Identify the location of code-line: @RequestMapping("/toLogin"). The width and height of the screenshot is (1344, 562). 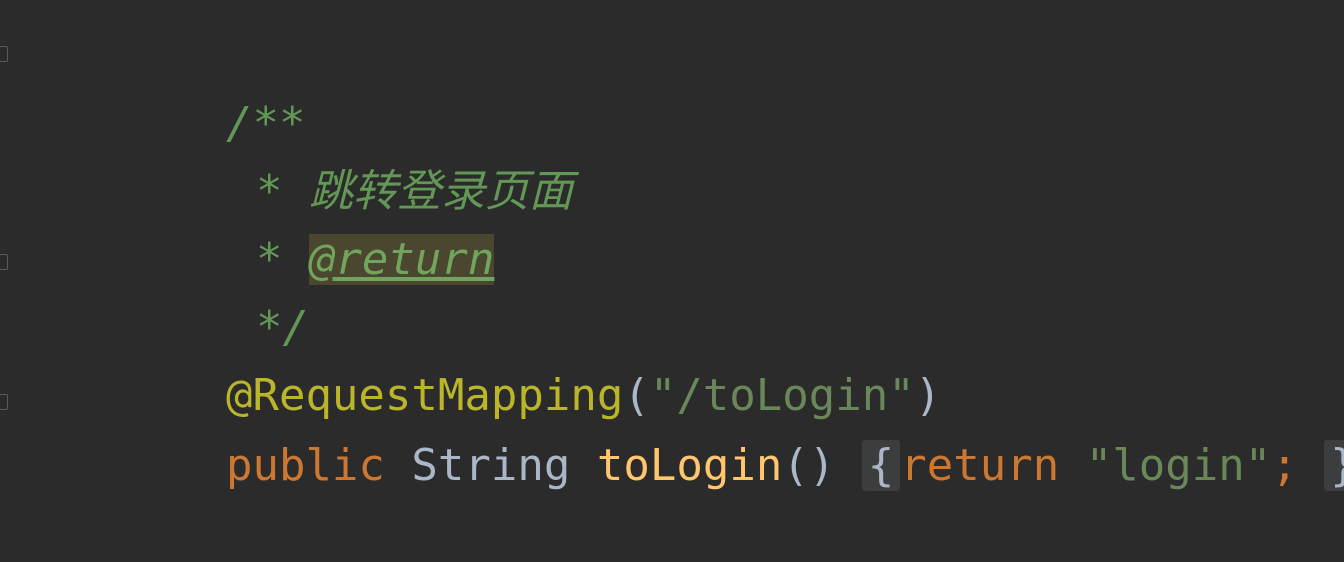
(530, 360).